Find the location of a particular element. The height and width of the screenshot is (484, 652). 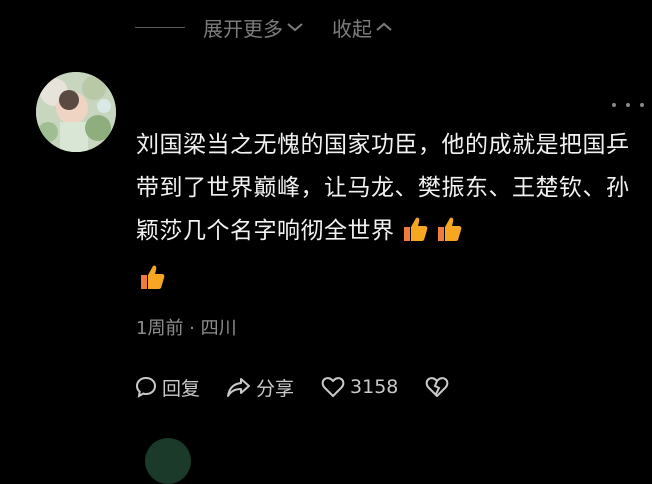

more-options-button is located at coordinates (628, 105).